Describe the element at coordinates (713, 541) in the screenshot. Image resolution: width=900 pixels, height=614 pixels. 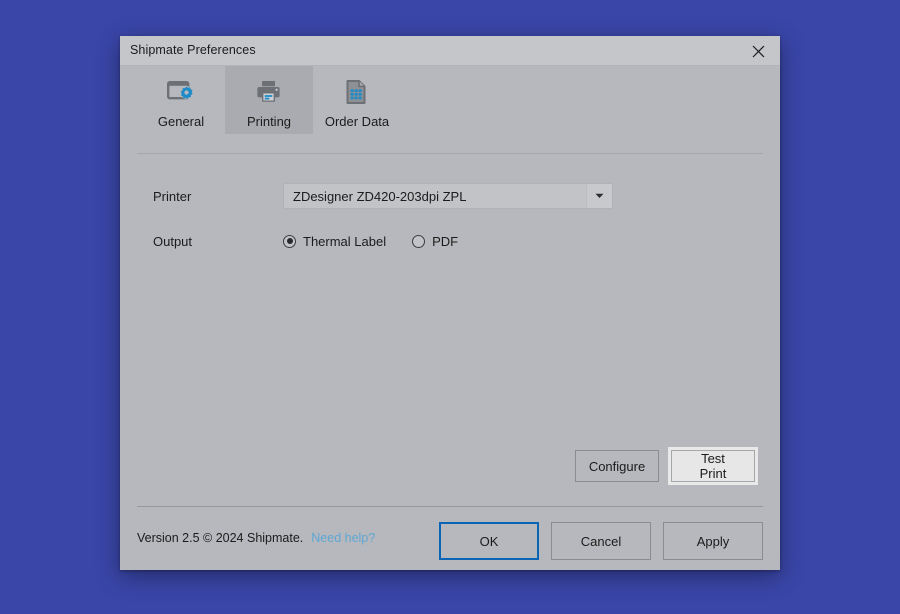
I see `apply-button: Apply` at that location.